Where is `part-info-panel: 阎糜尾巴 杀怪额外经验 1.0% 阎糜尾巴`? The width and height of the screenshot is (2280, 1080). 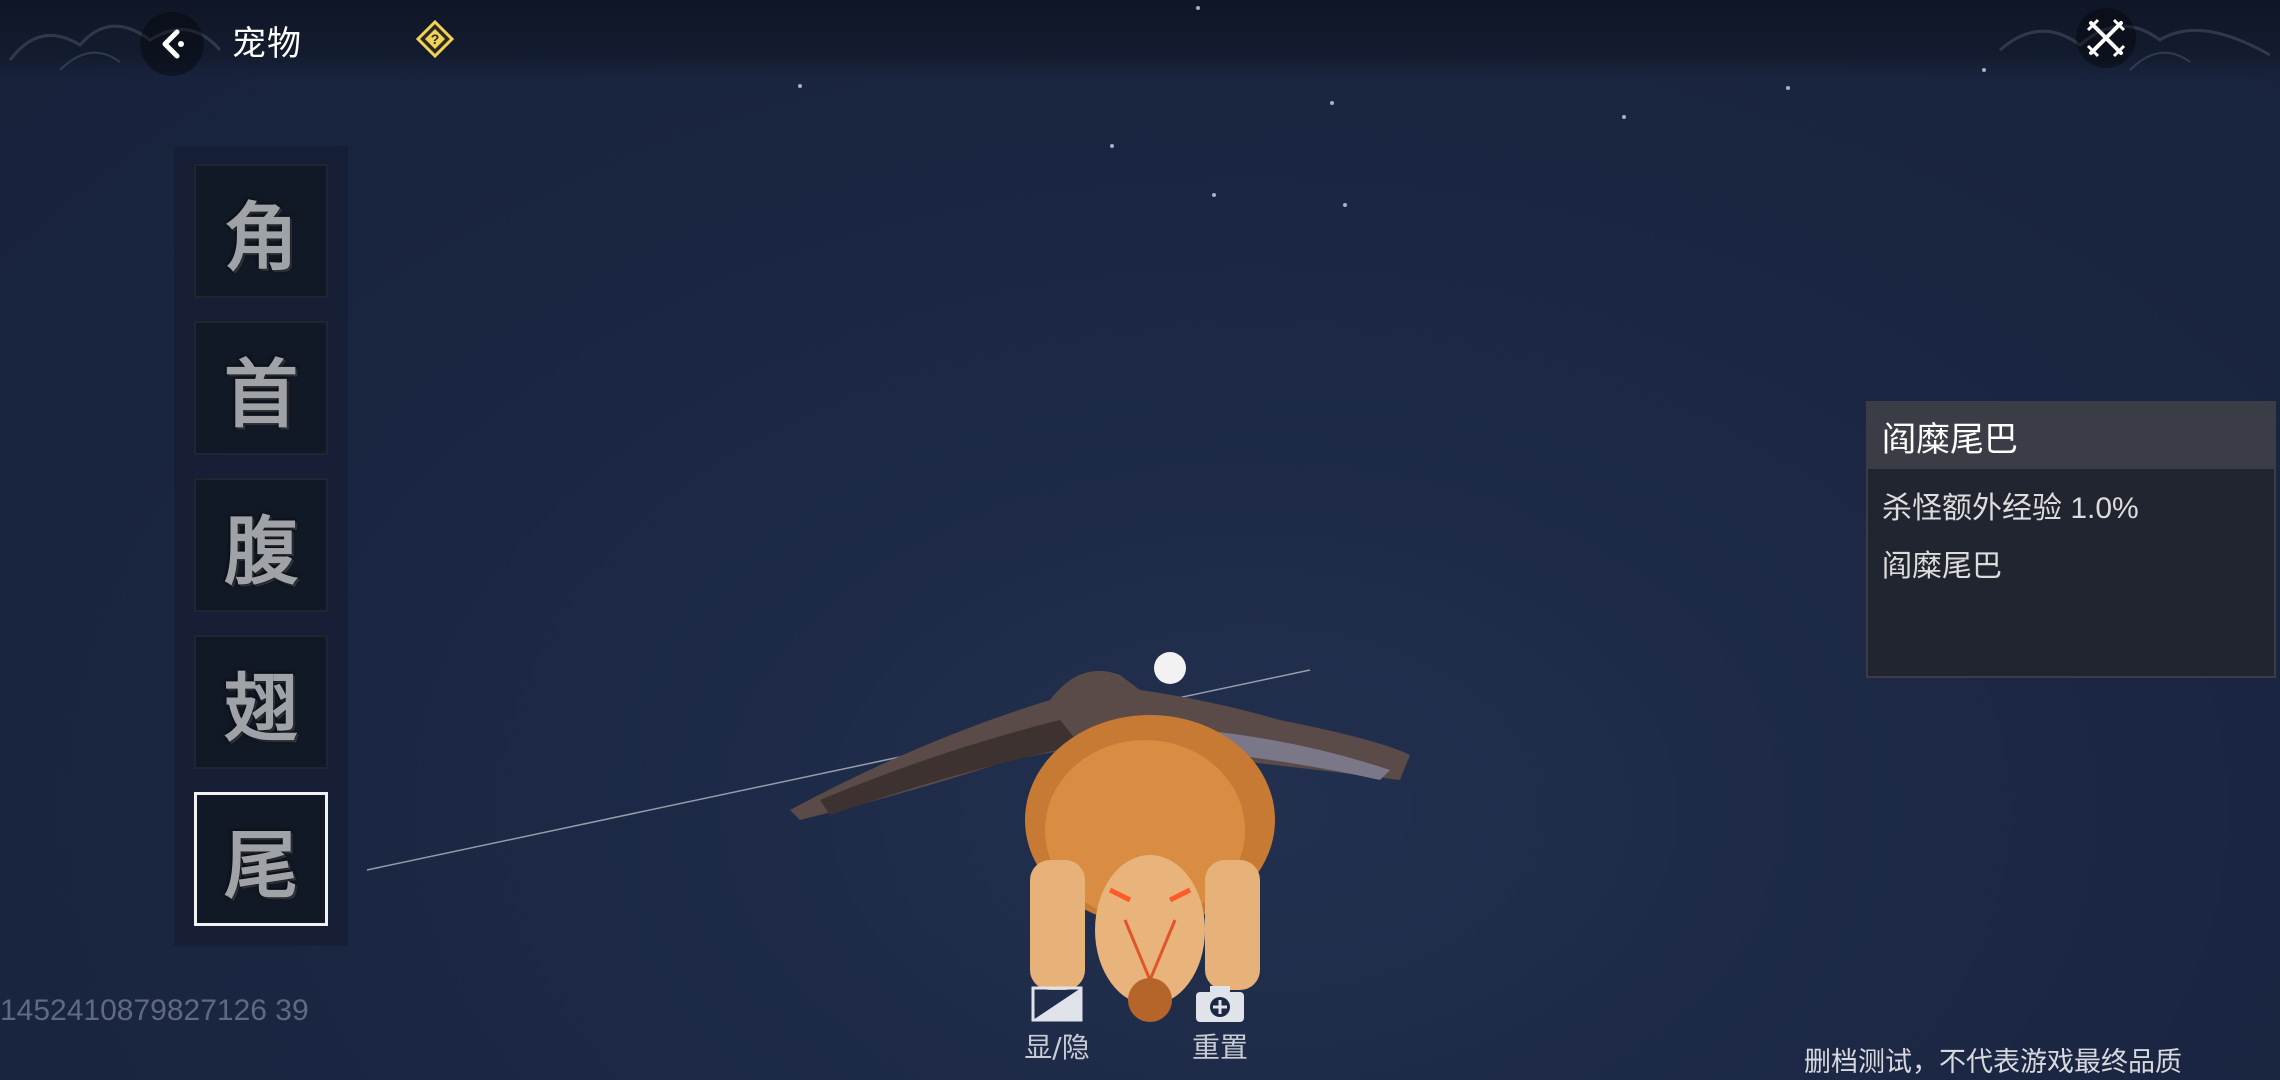 part-info-panel: 阎糜尾巴 杀怪额外经验 1.0% 阎糜尾巴 is located at coordinates (2071, 539).